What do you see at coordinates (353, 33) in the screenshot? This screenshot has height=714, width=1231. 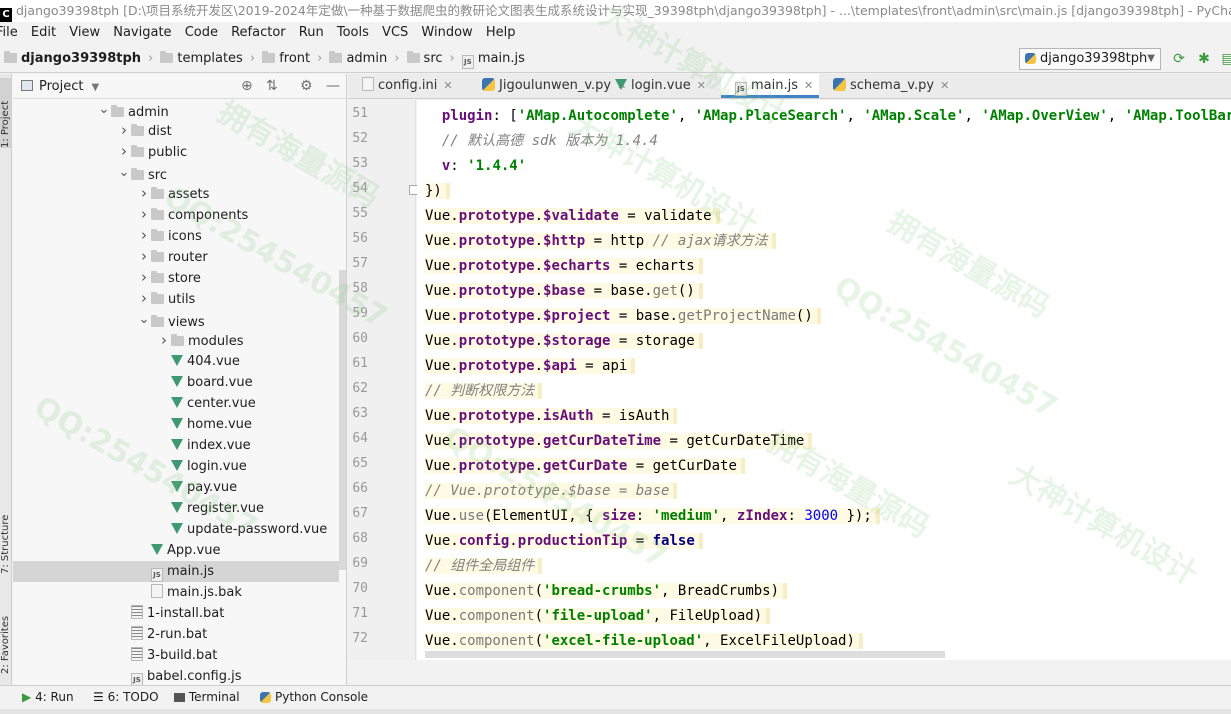 I see `menu-tools: Tools` at bounding box center [353, 33].